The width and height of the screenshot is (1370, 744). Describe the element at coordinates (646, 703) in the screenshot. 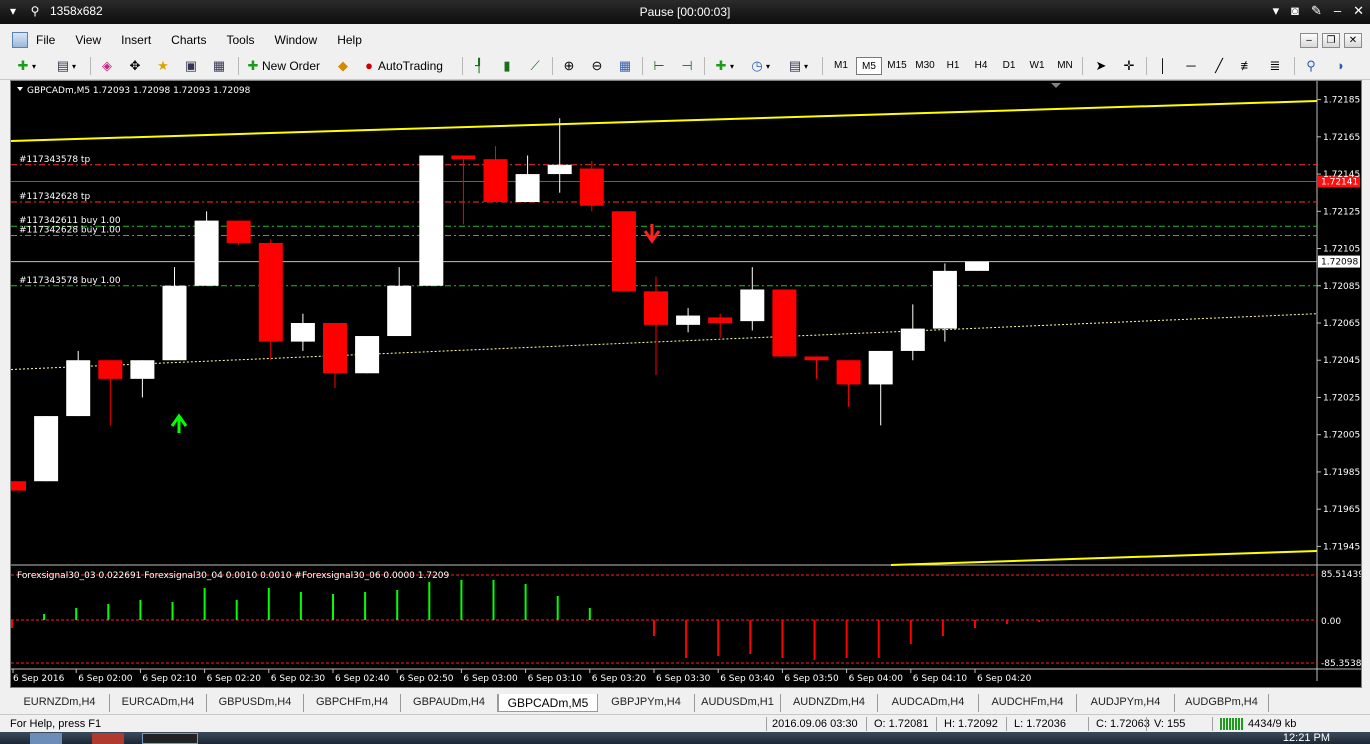

I see `tab-gbpjpym-h4: GBPJPYm,H4` at that location.